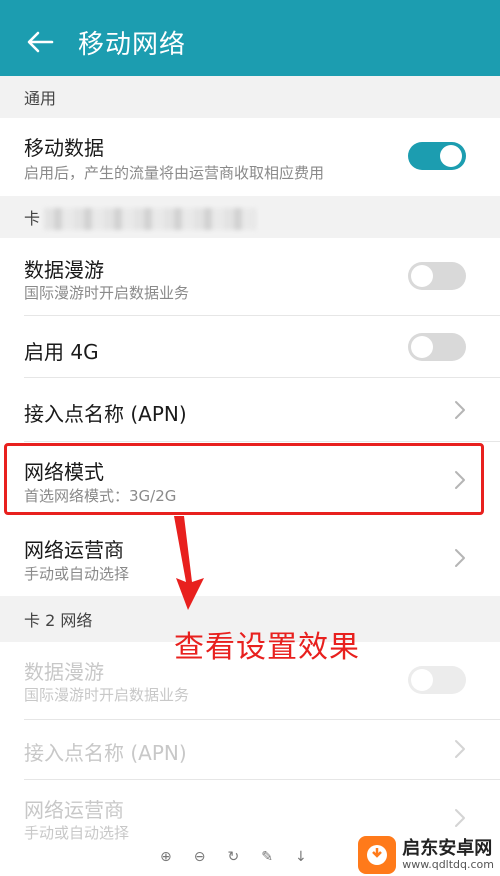 Image resolution: width=500 pixels, height=876 pixels. What do you see at coordinates (233, 857) in the screenshot?
I see `rotate-icon: ↻` at bounding box center [233, 857].